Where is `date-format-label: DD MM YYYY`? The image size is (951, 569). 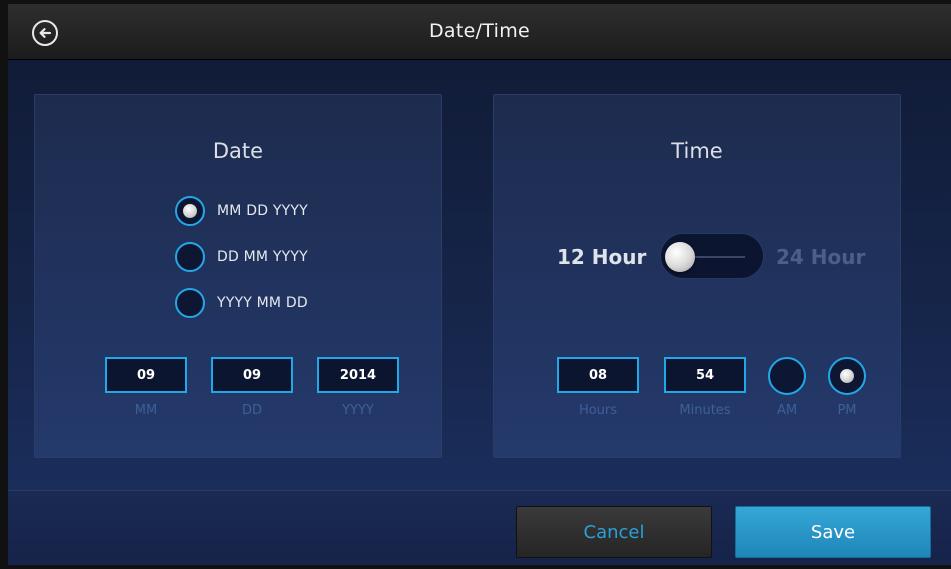
date-format-label: DD MM YYYY is located at coordinates (262, 257).